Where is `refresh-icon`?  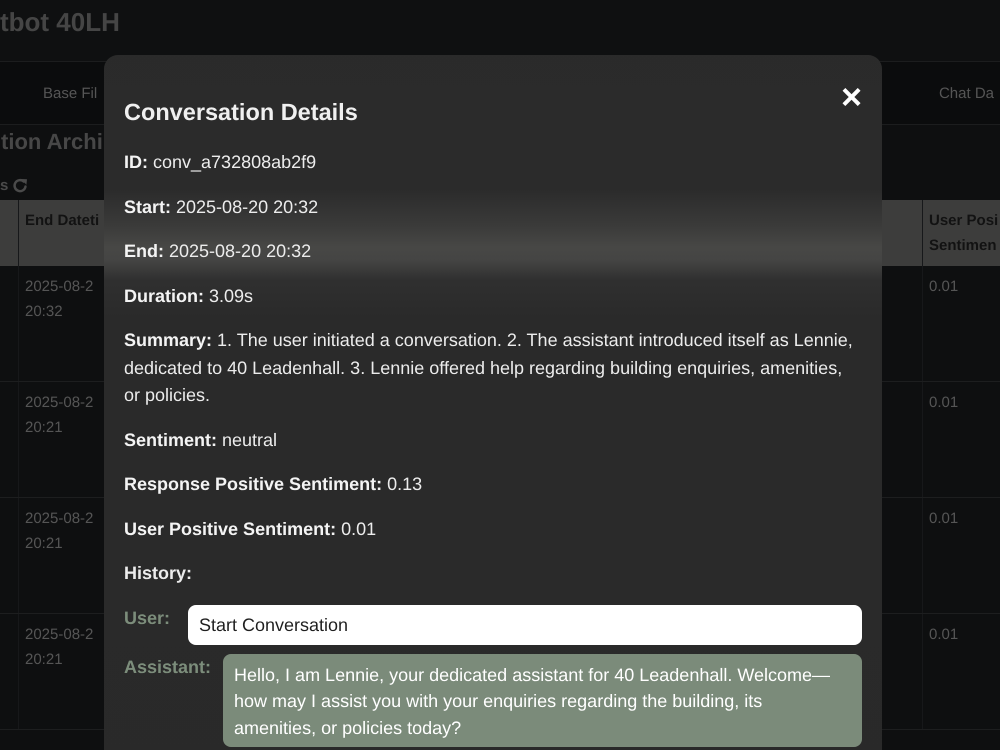 refresh-icon is located at coordinates (20, 186).